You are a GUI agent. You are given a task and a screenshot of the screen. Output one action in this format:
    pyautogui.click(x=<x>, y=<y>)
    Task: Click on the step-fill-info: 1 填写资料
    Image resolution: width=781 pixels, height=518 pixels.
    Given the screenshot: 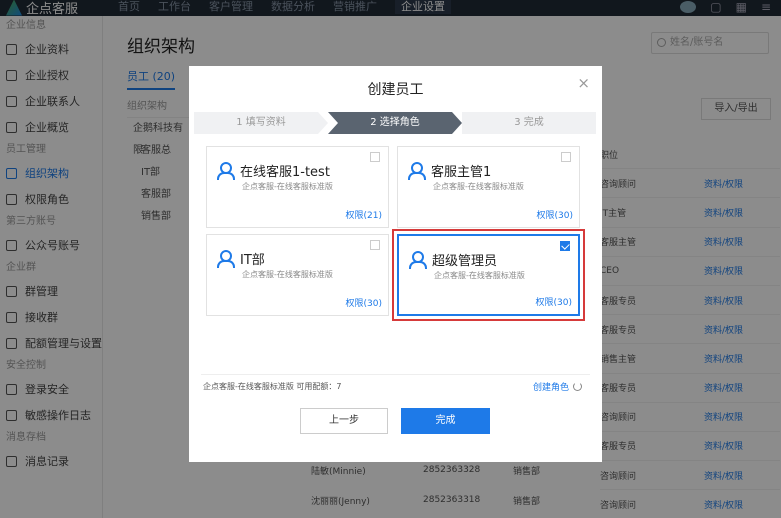 What is the action you would take?
    pyautogui.click(x=261, y=123)
    